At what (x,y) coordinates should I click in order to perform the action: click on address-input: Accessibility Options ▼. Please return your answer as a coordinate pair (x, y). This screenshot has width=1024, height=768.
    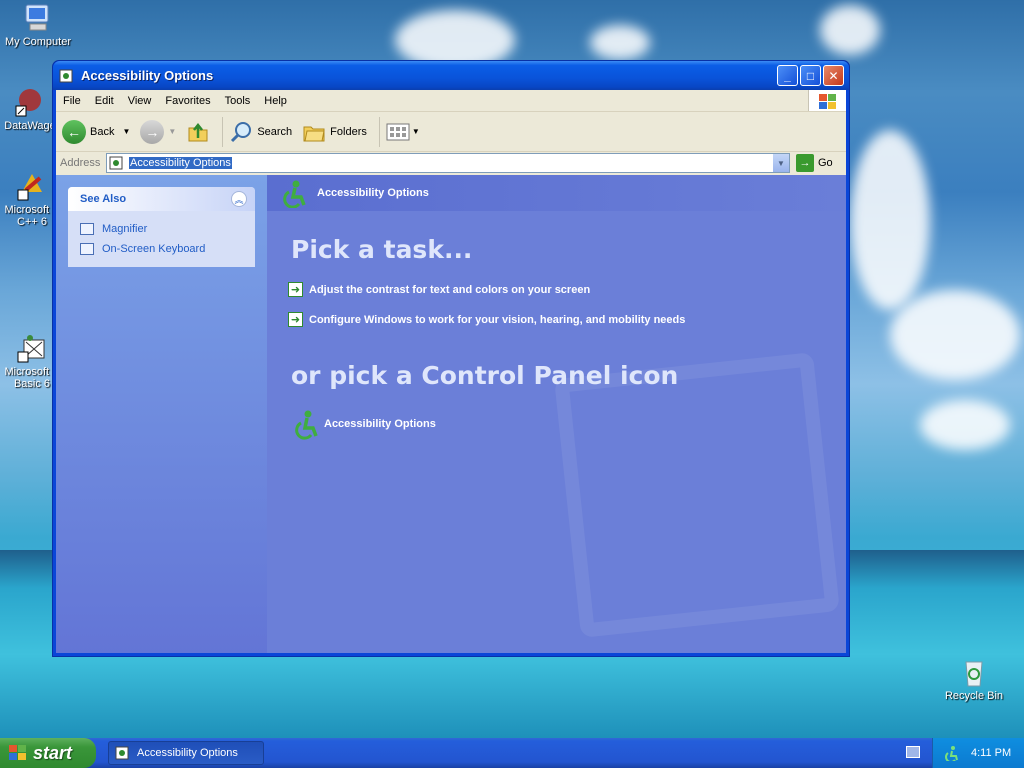
    Looking at the image, I should click on (448, 163).